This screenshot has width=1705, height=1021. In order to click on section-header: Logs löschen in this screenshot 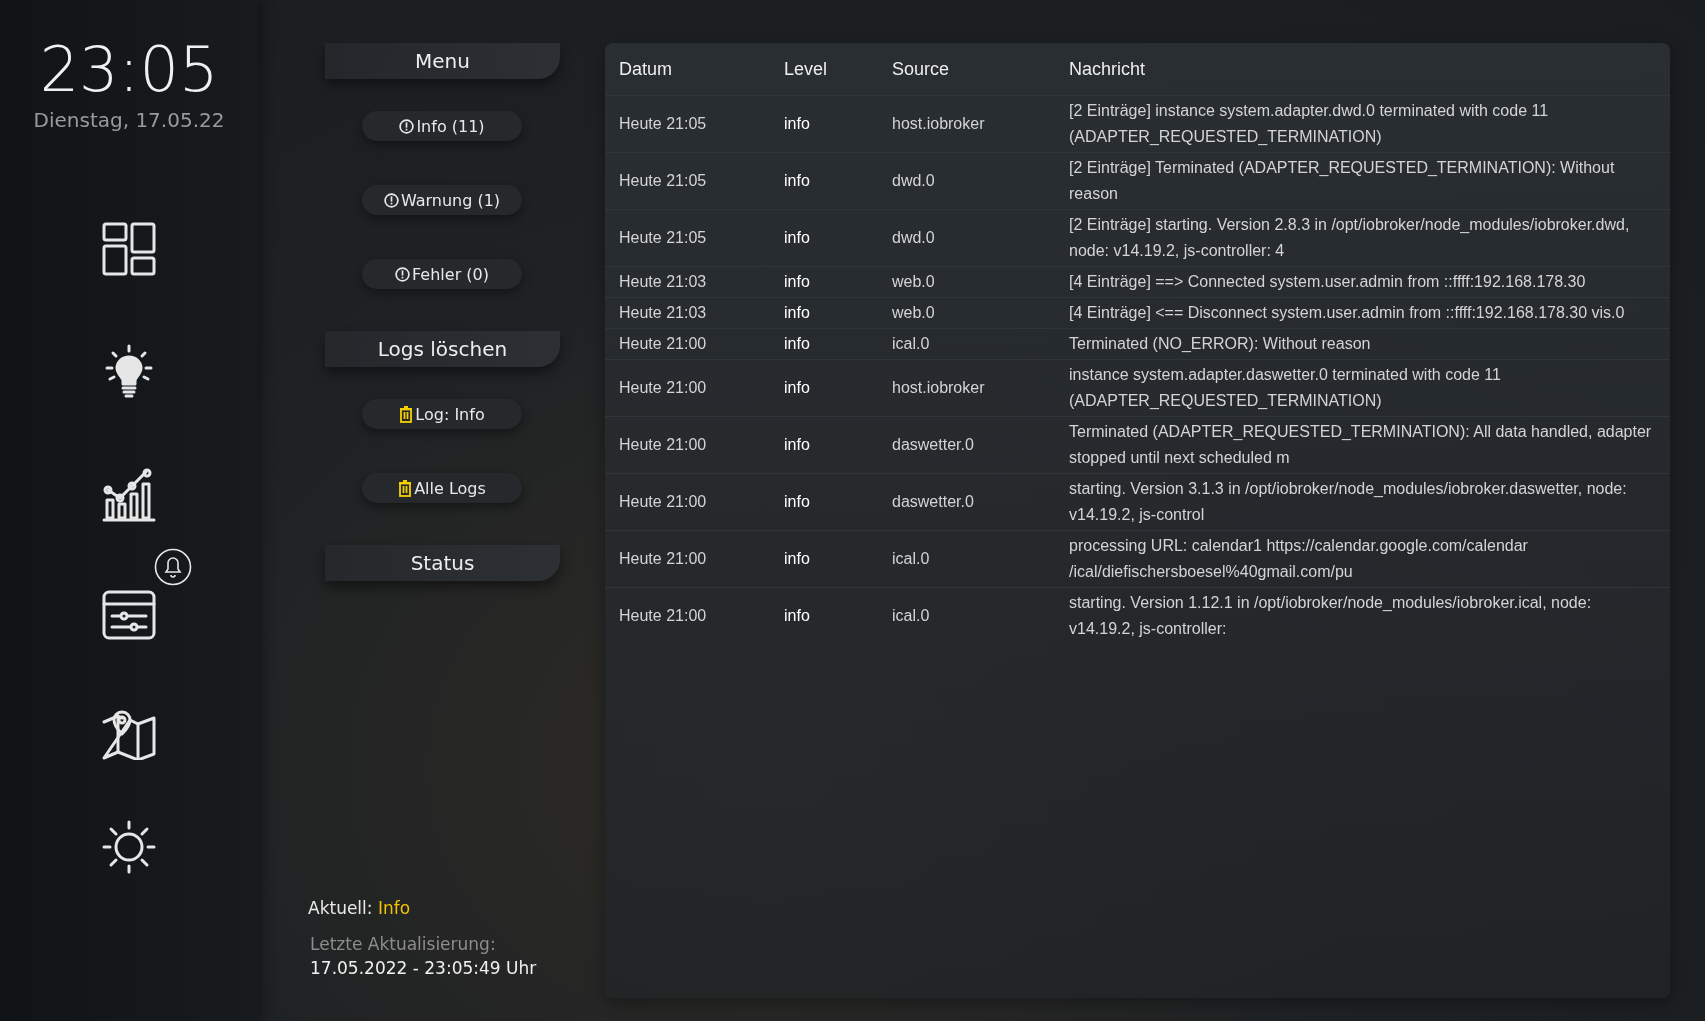, I will do `click(442, 349)`.